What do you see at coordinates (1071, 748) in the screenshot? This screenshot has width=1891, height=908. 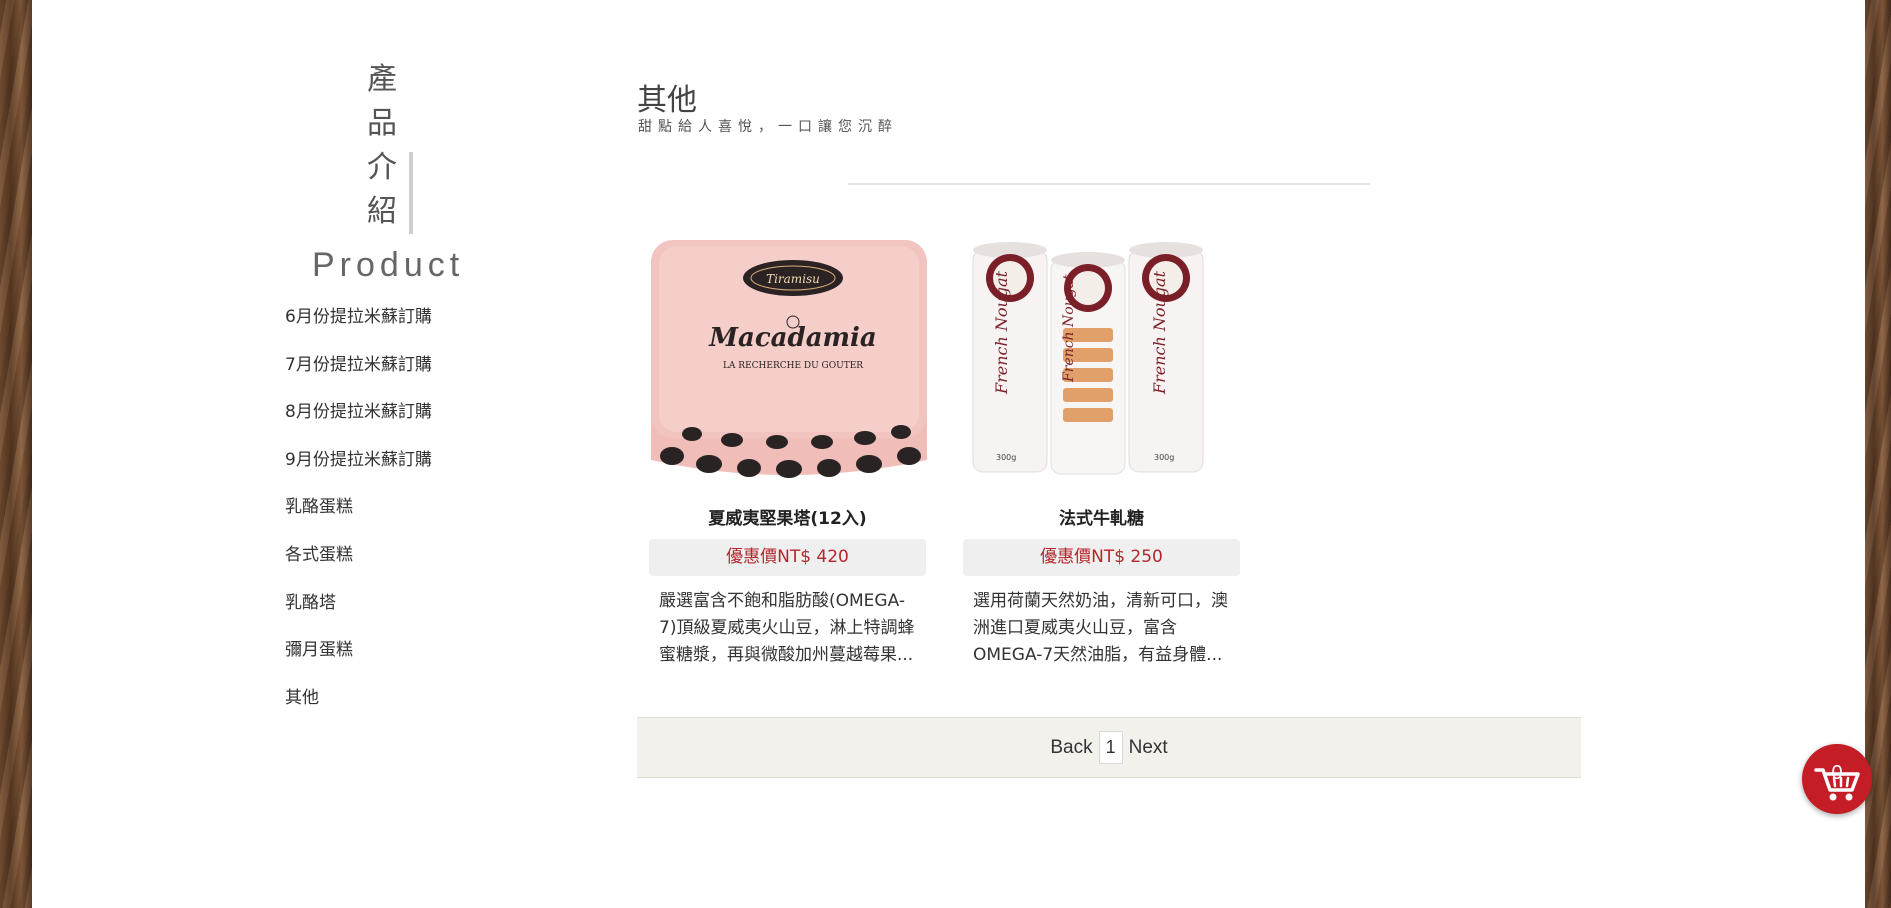 I see `pagination-back-link: Back` at bounding box center [1071, 748].